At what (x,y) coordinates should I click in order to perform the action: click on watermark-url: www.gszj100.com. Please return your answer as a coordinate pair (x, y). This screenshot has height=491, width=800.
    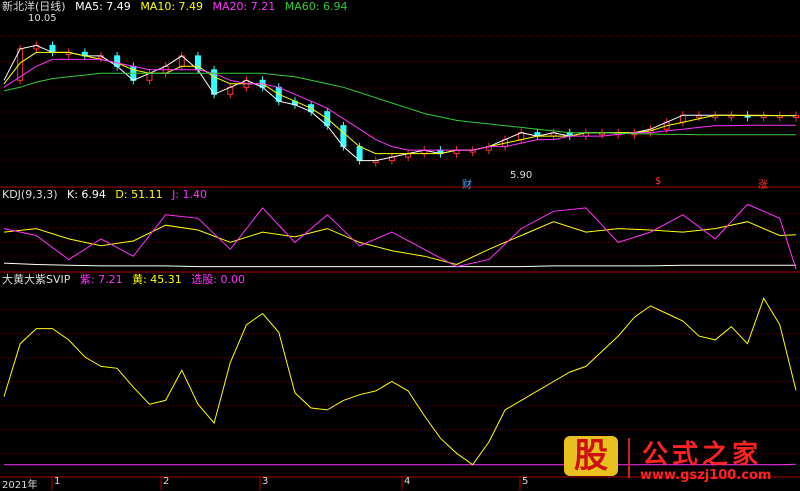
    Looking at the image, I should click on (705, 475).